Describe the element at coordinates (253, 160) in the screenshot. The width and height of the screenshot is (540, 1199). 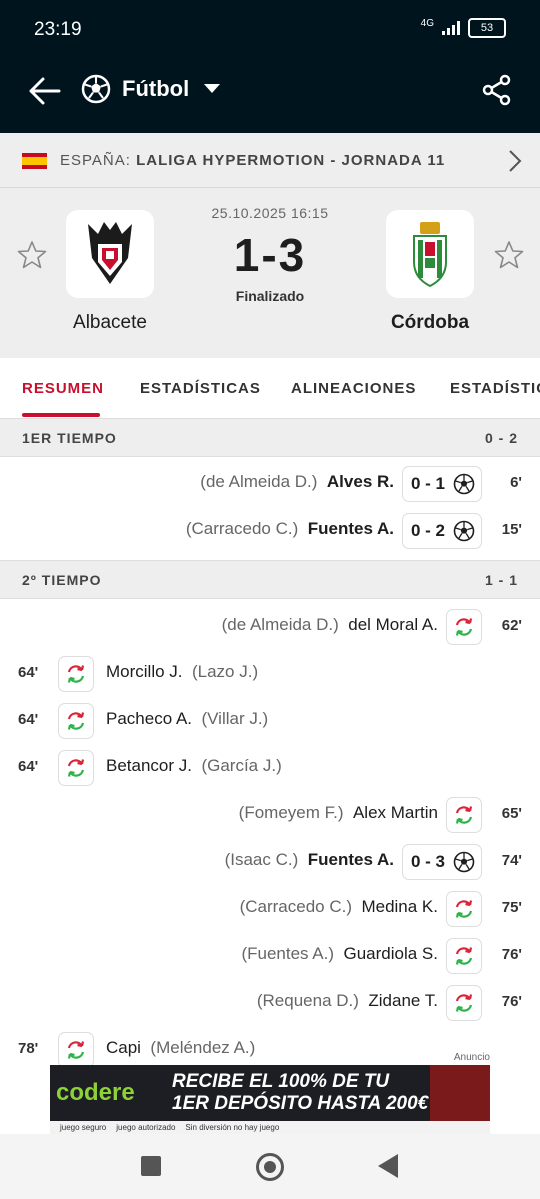
I see `league-title: ESPAÑA: LALIGA HYPERMOTION - JORNADA 11` at that location.